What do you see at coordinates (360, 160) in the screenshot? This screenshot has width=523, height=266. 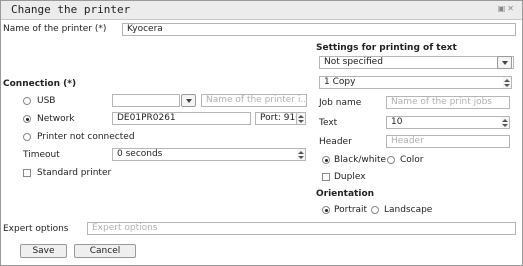 I see `black-white-label: Black/white` at bounding box center [360, 160].